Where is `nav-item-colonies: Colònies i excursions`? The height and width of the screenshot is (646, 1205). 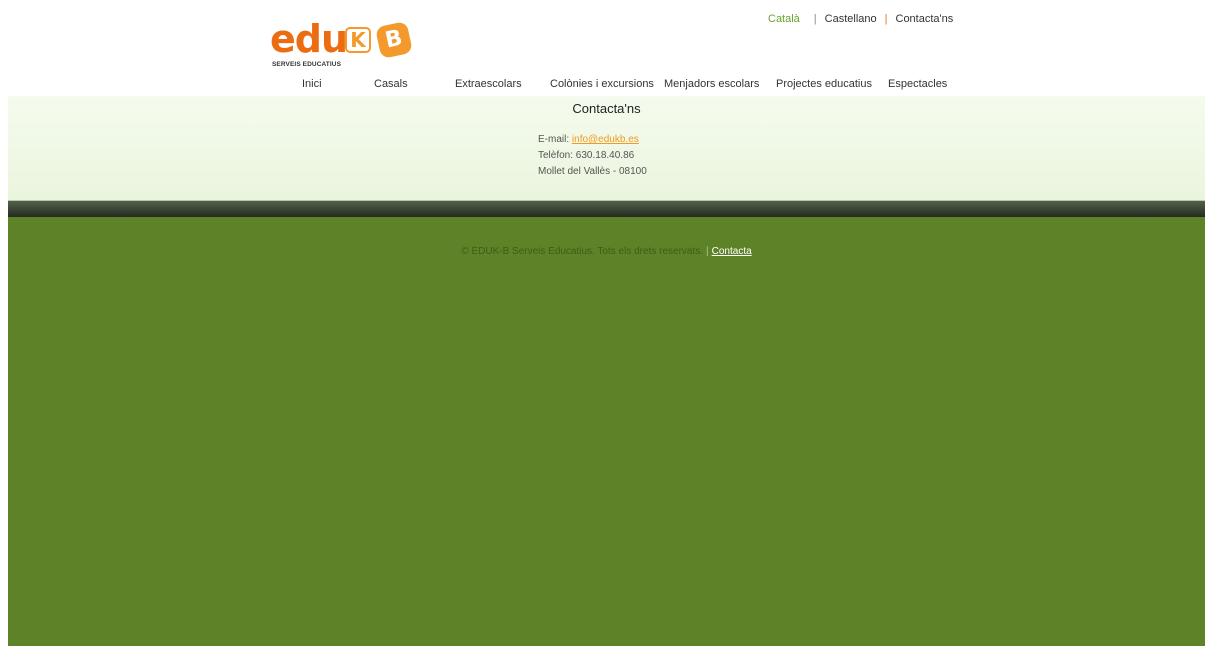
nav-item-colonies: Colònies i excursions is located at coordinates (602, 84).